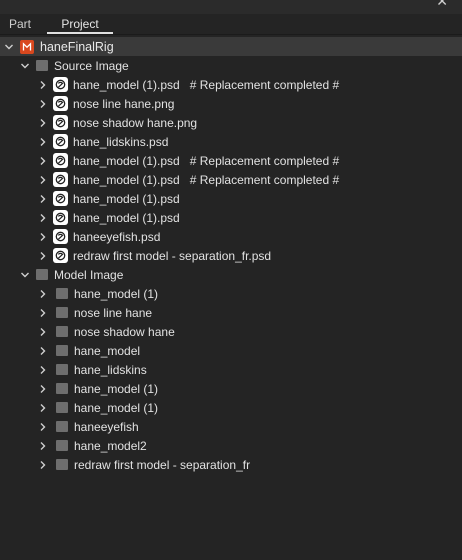 Image resolution: width=462 pixels, height=560 pixels. What do you see at coordinates (135, 122) in the screenshot?
I see `source-image-item-label: nose shadow hane.png` at bounding box center [135, 122].